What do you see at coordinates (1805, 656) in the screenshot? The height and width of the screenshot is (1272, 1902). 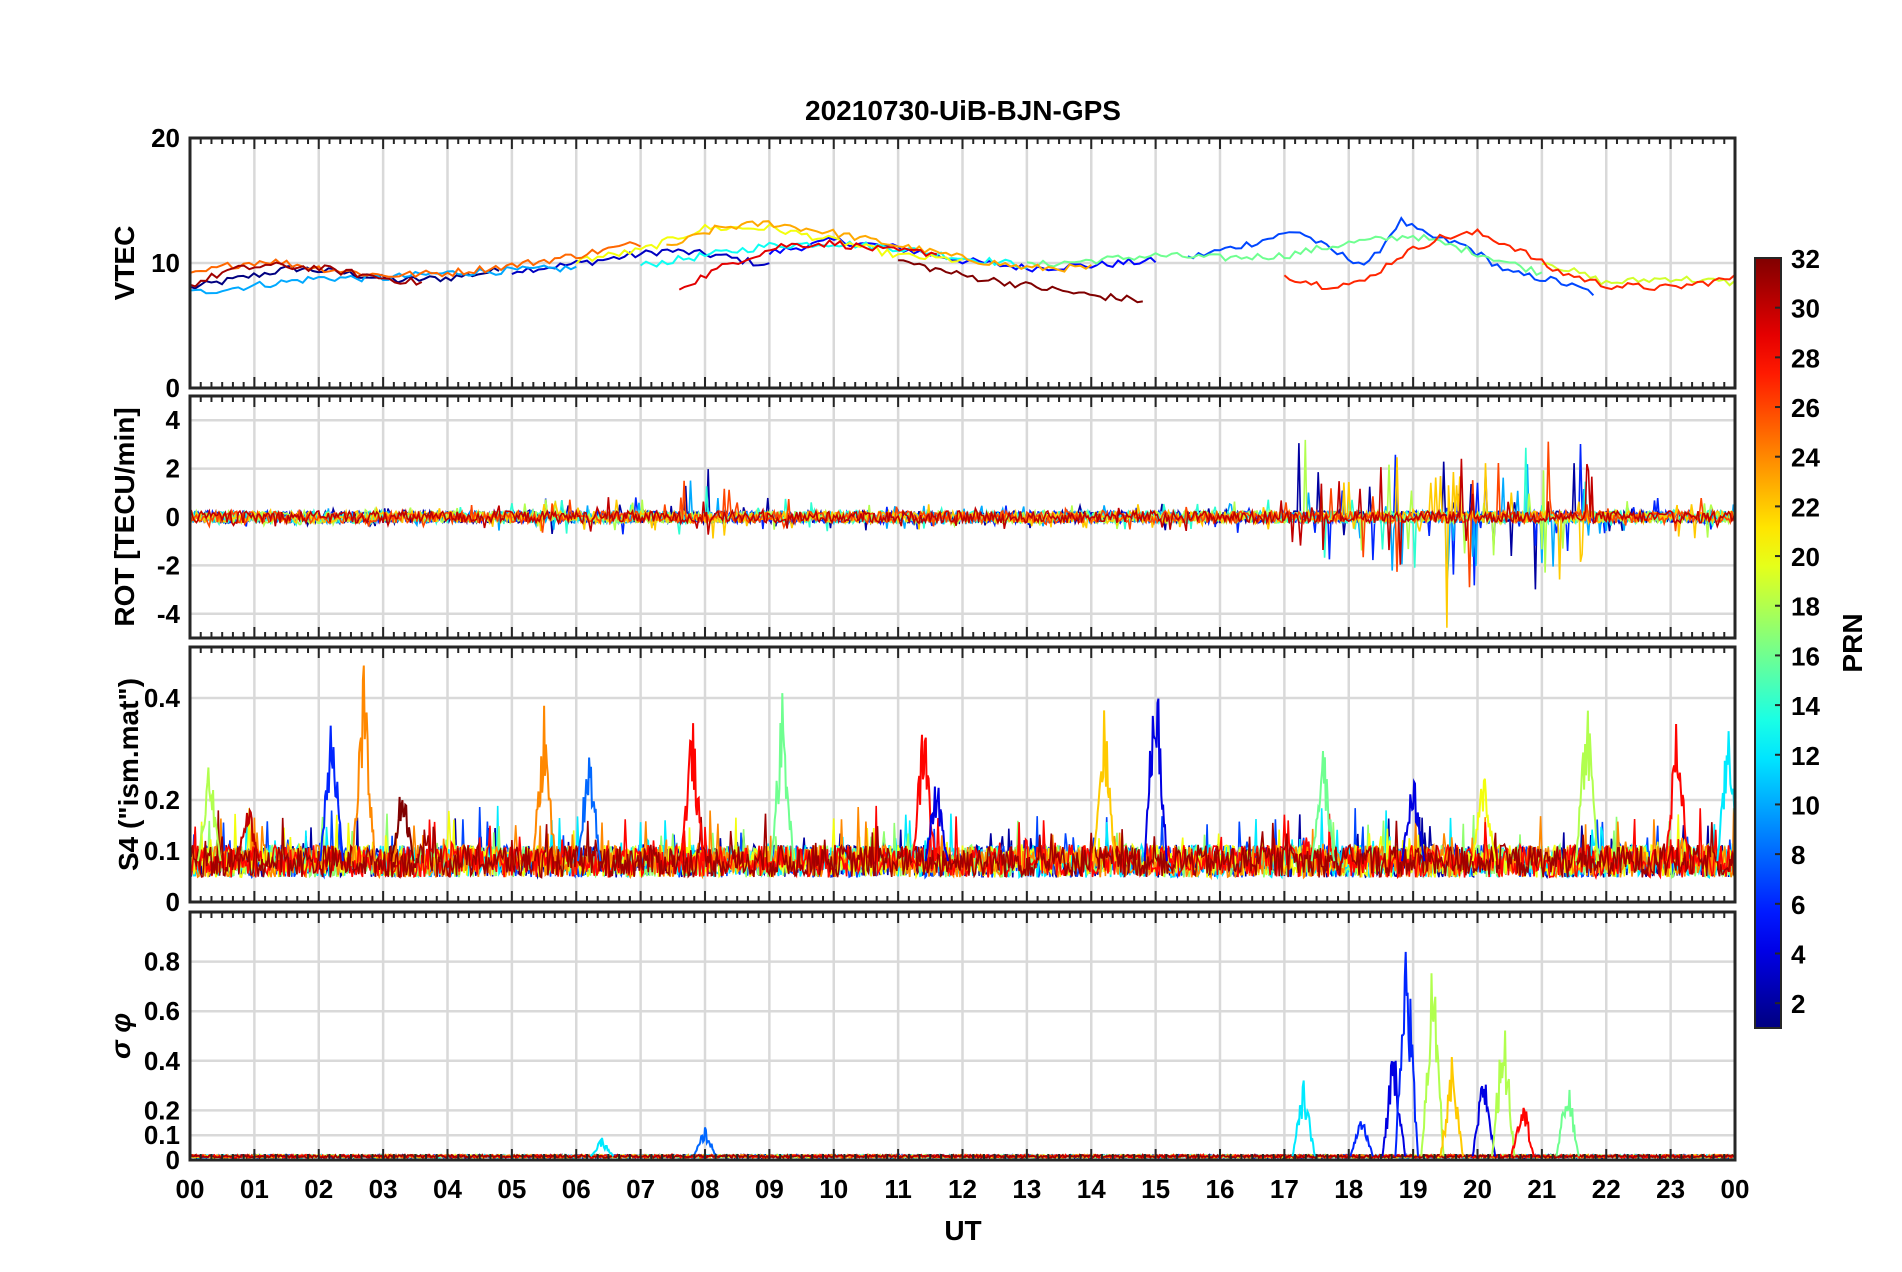 I see `colorbar-tick-label: 16` at bounding box center [1805, 656].